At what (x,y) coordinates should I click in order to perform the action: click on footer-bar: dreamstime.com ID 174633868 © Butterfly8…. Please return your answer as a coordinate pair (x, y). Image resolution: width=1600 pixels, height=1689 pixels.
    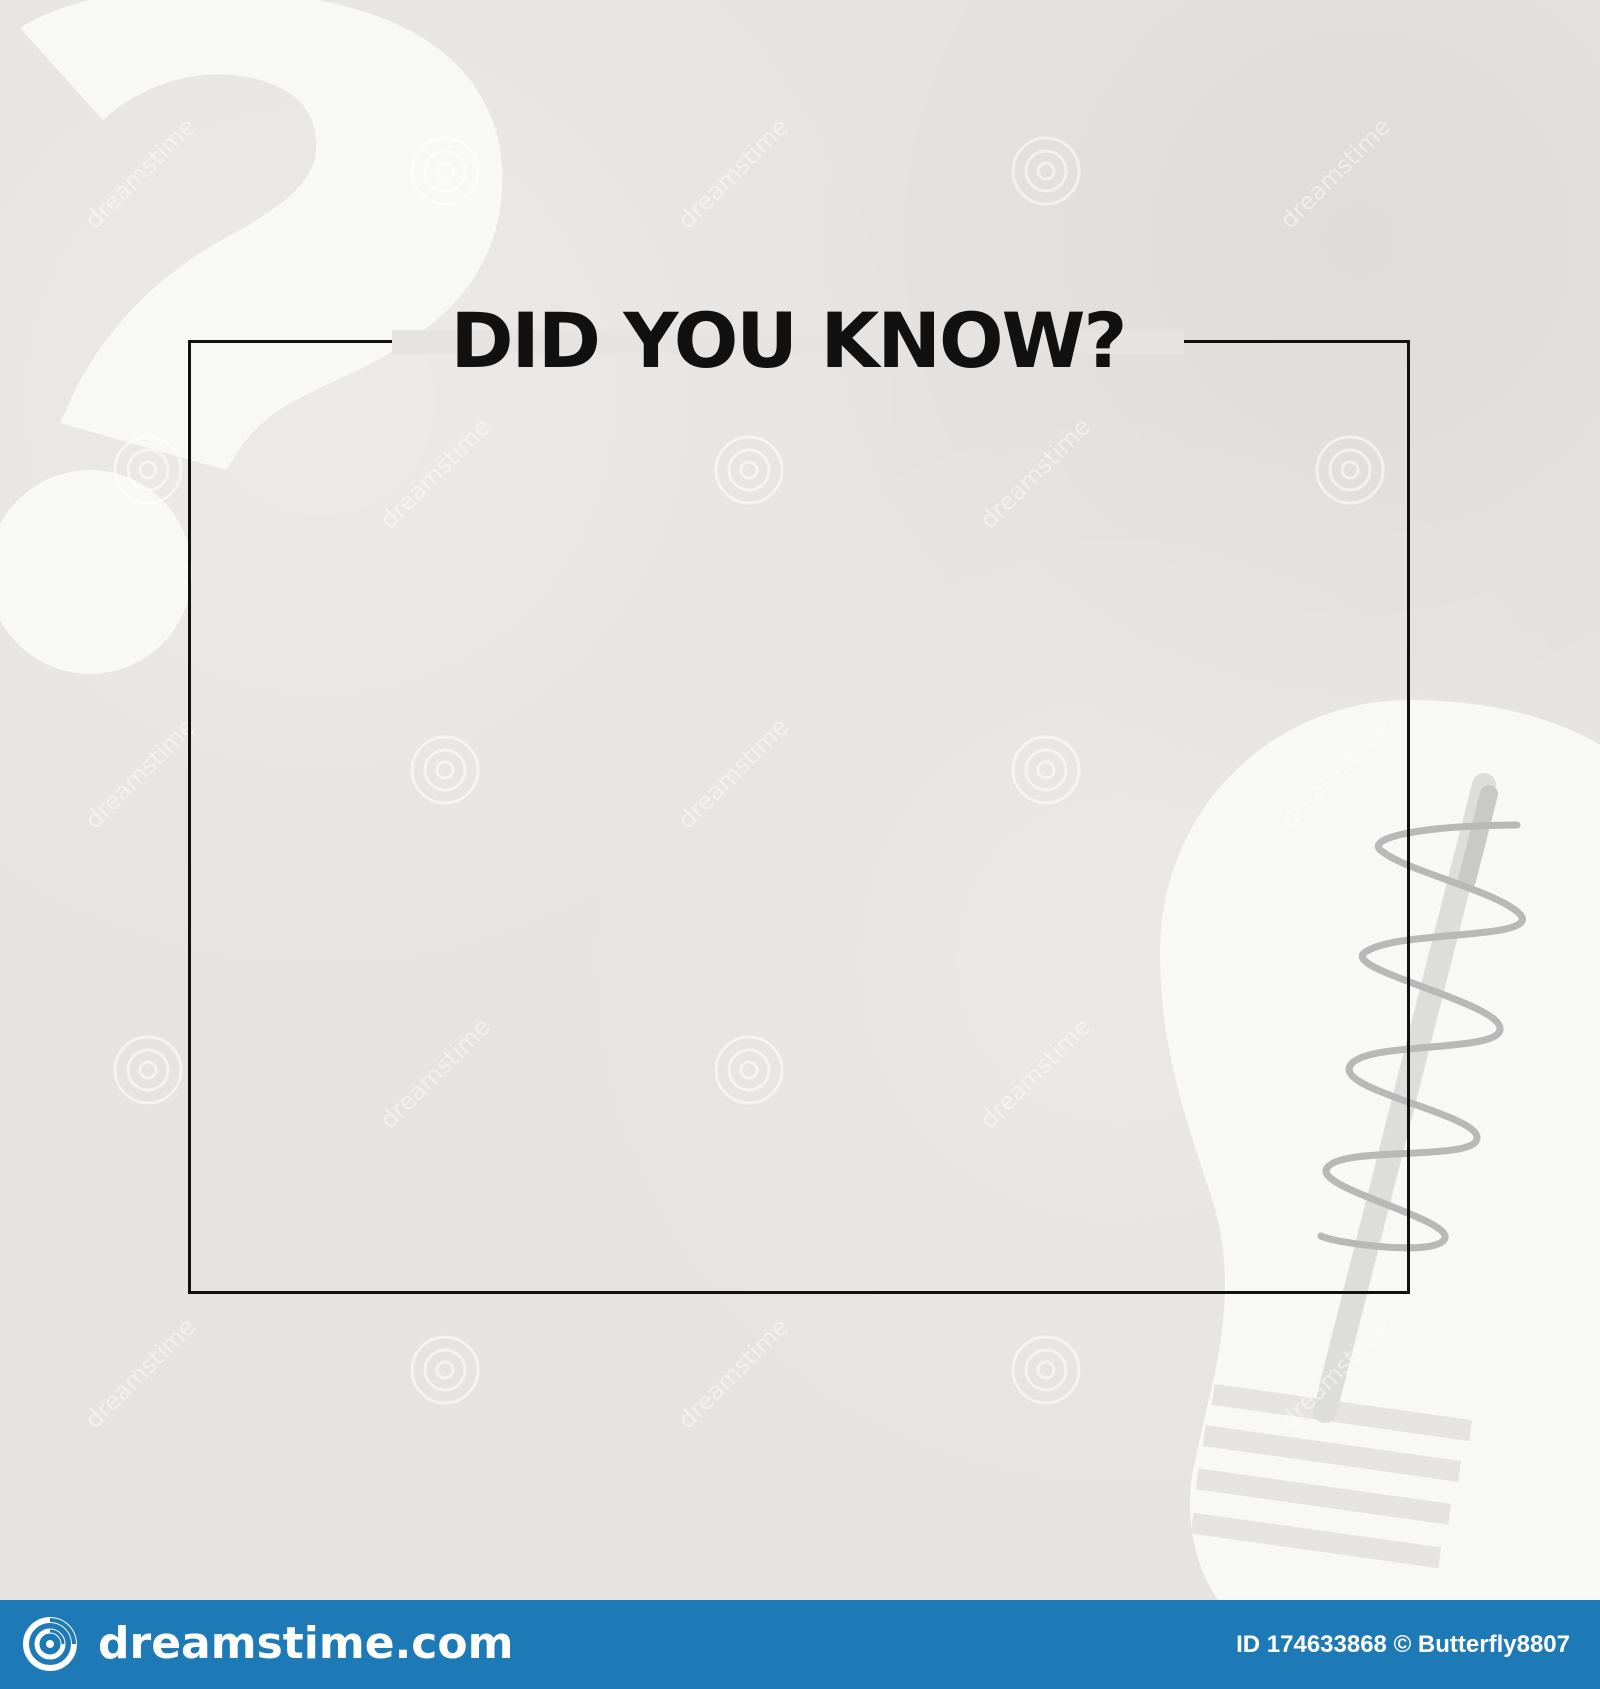
    Looking at the image, I should click on (800, 1644).